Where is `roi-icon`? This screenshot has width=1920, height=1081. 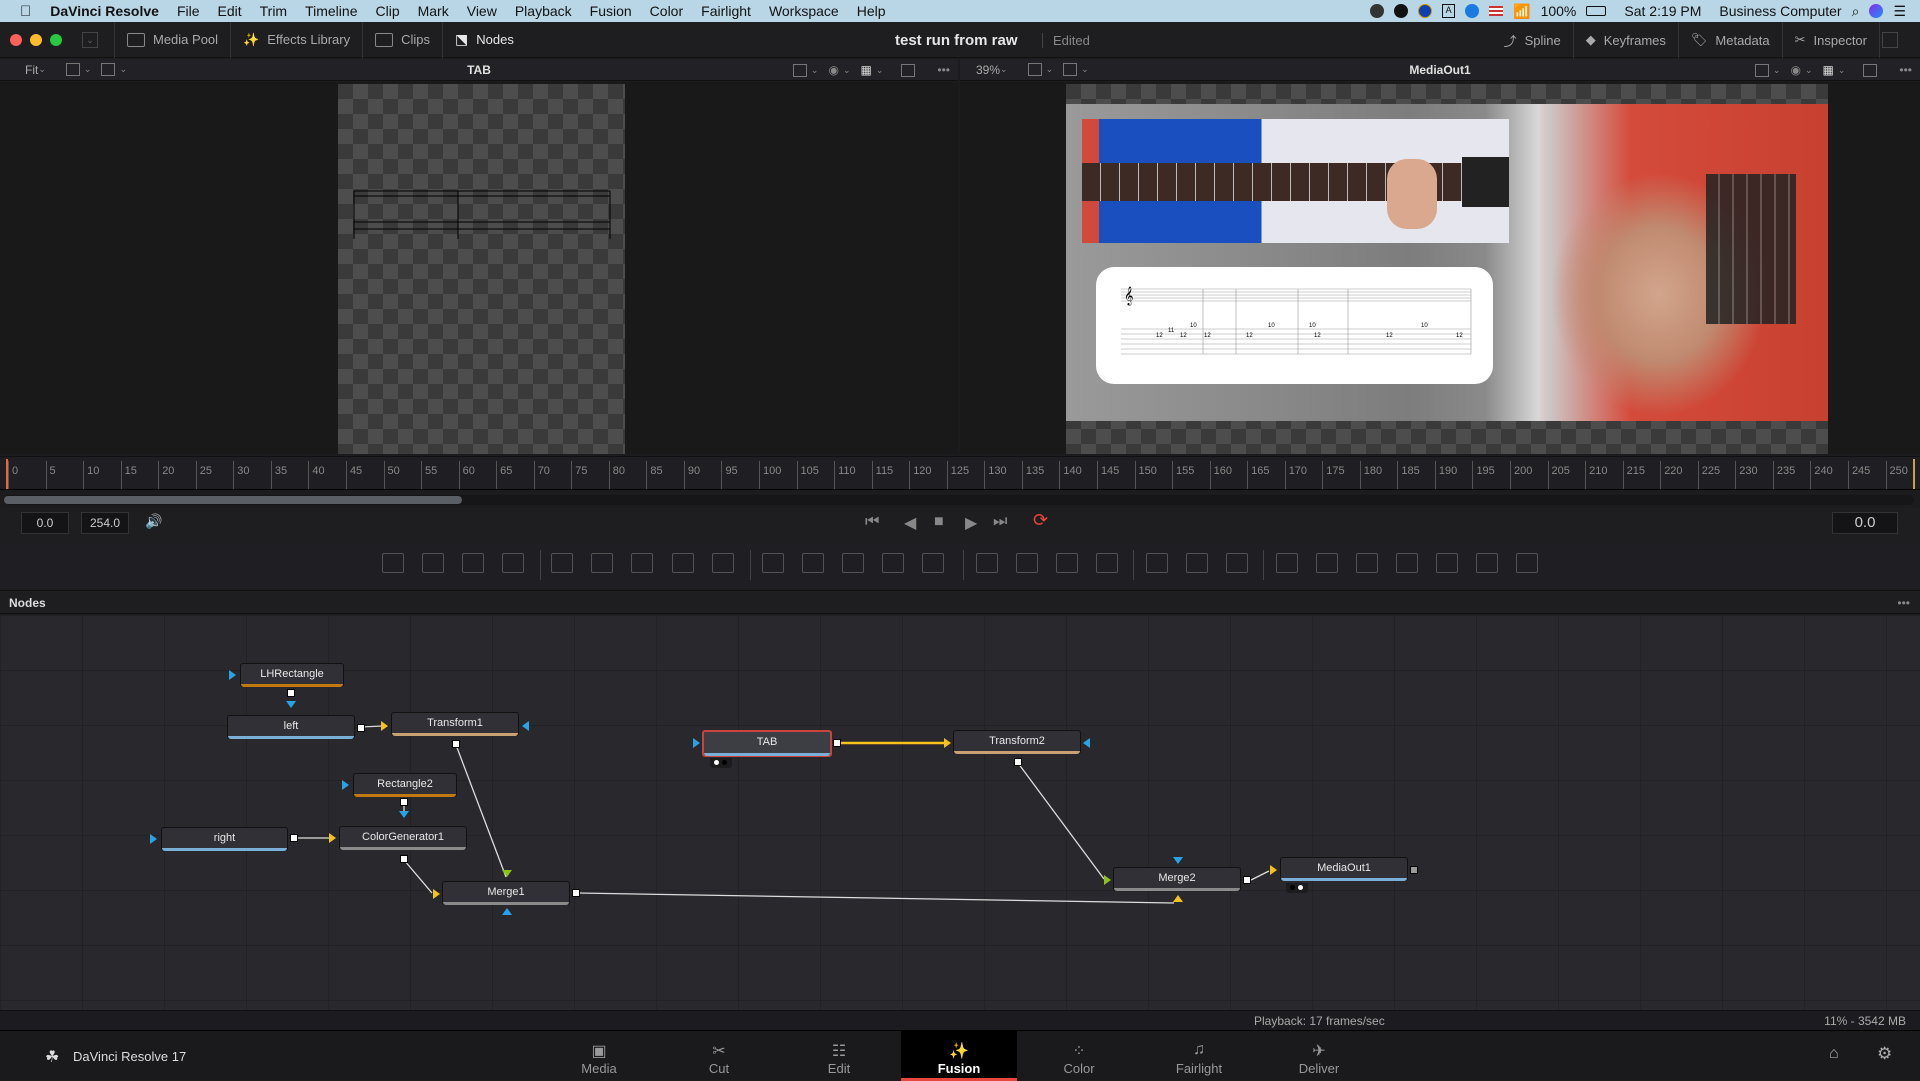
roi-icon is located at coordinates (799, 70).